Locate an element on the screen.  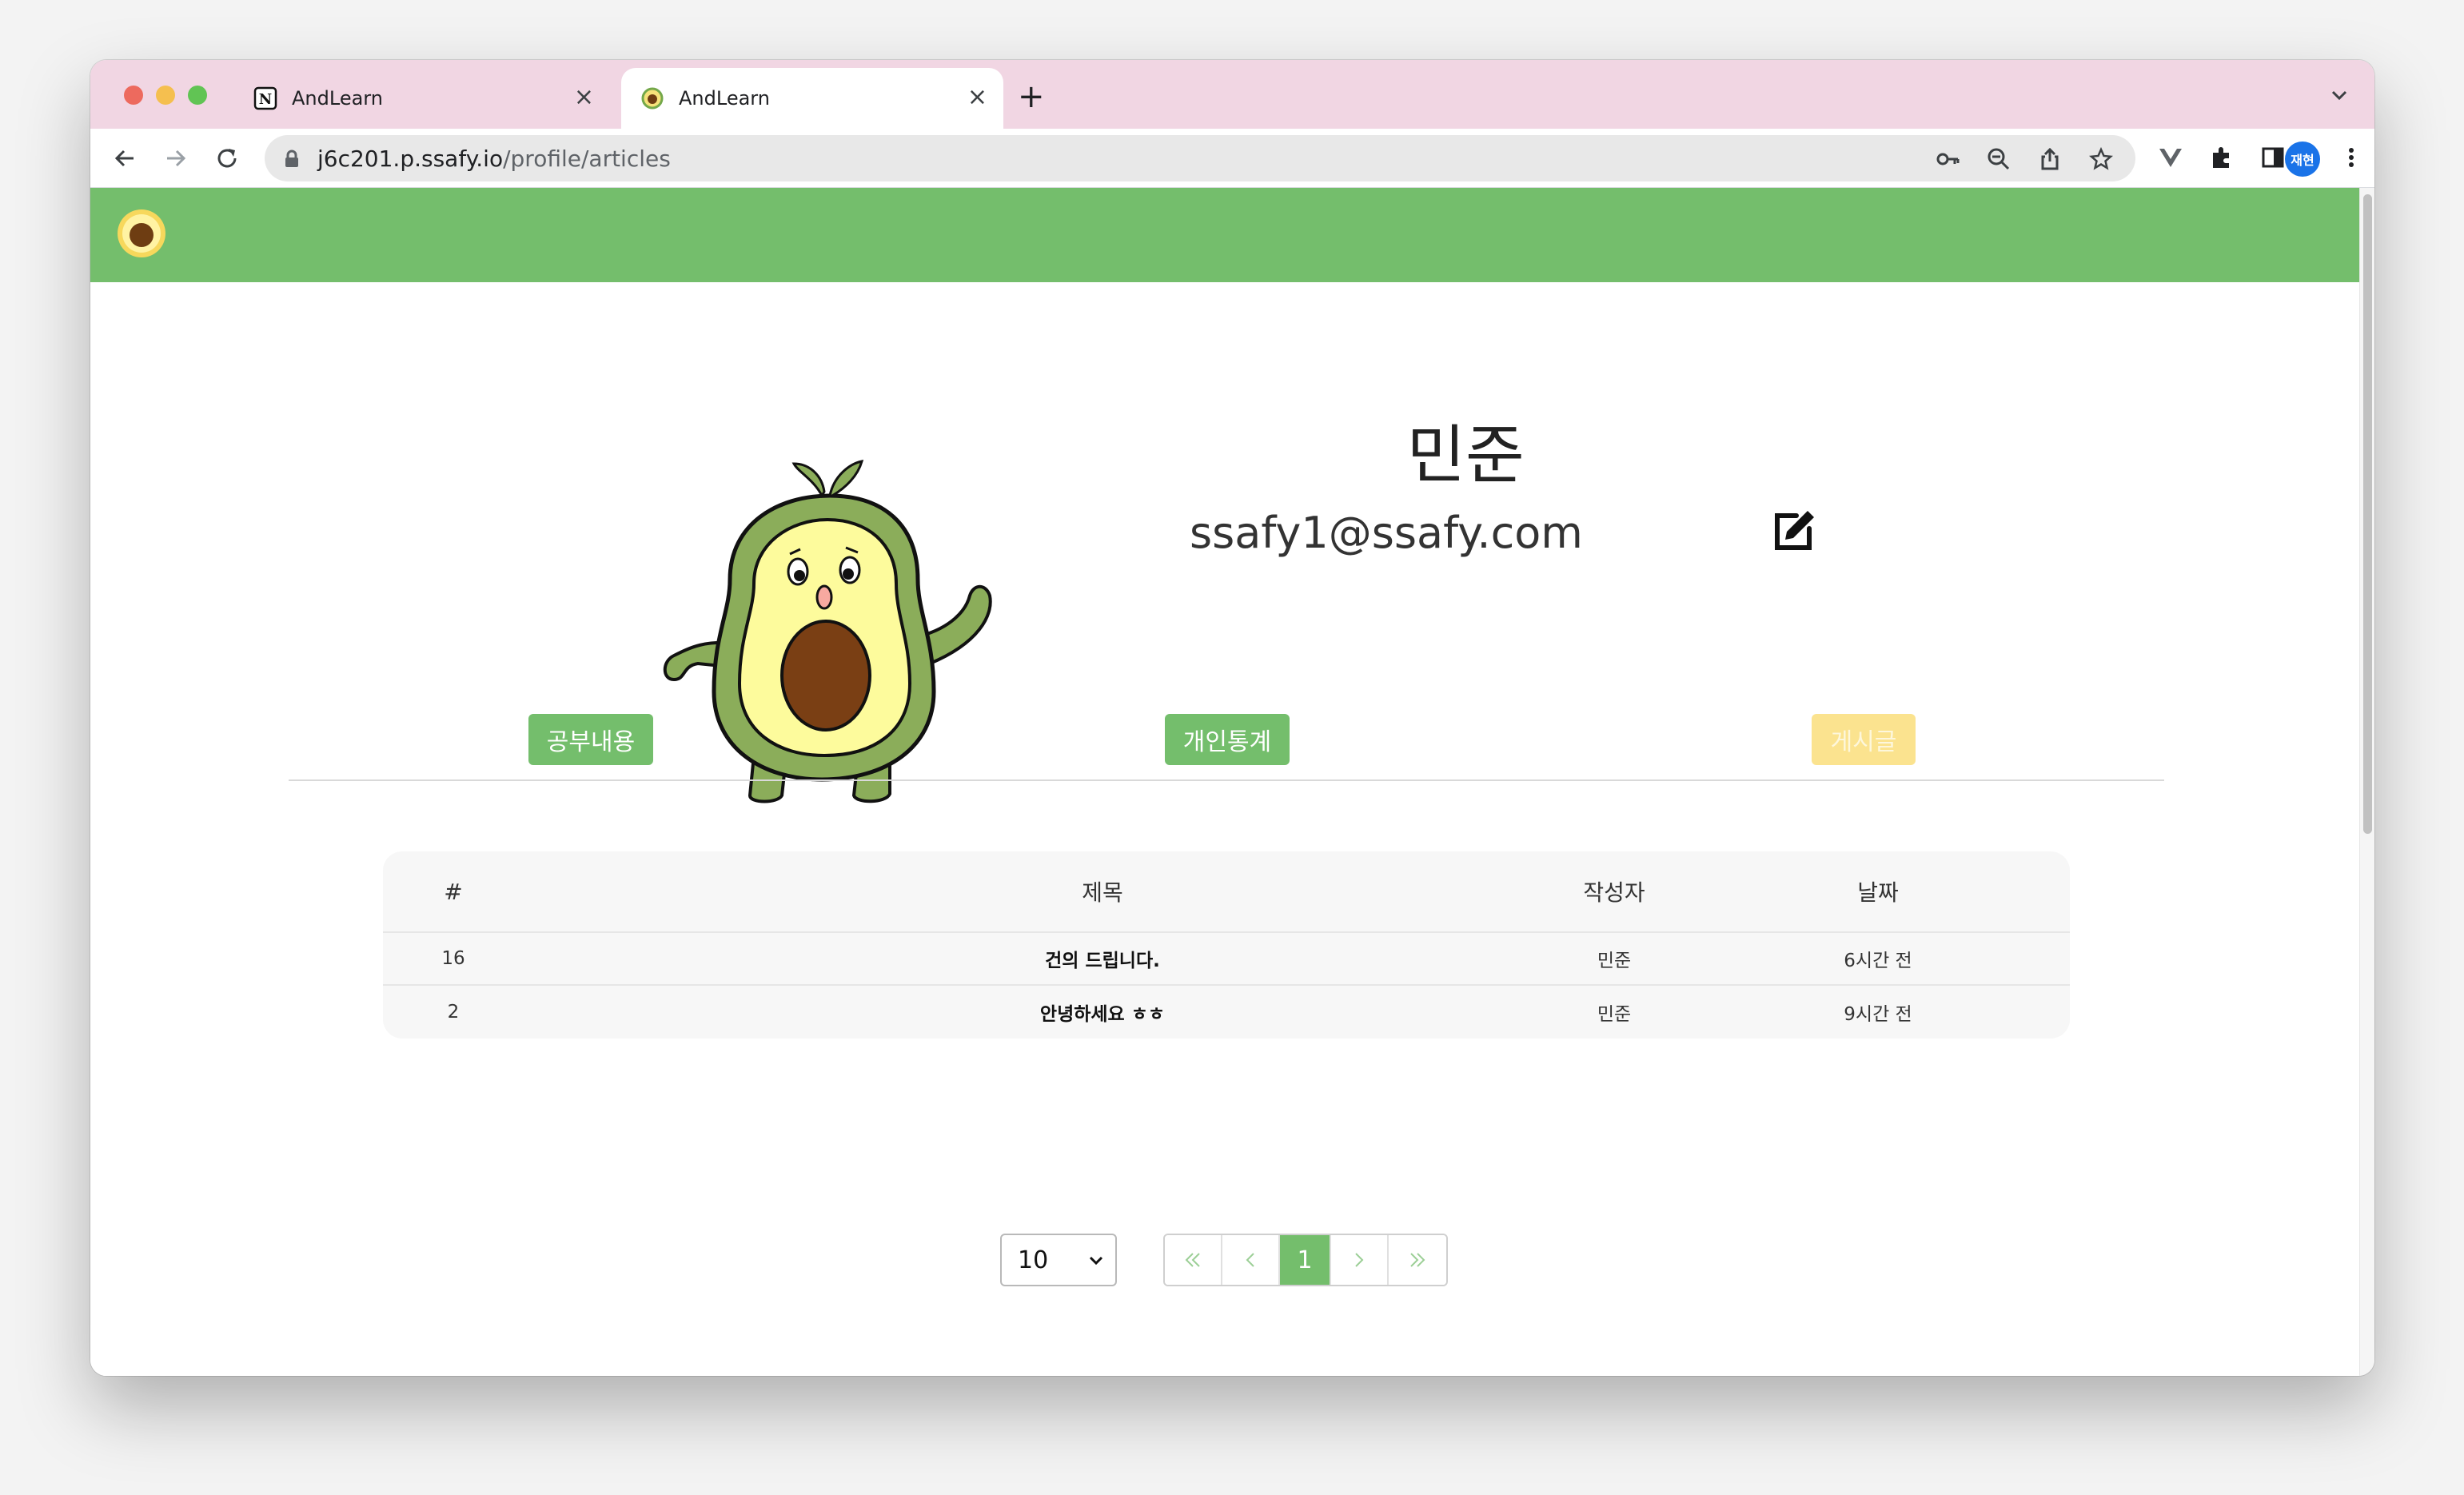
table-header: # 제목 작성자 날짜 is located at coordinates (1226, 892).